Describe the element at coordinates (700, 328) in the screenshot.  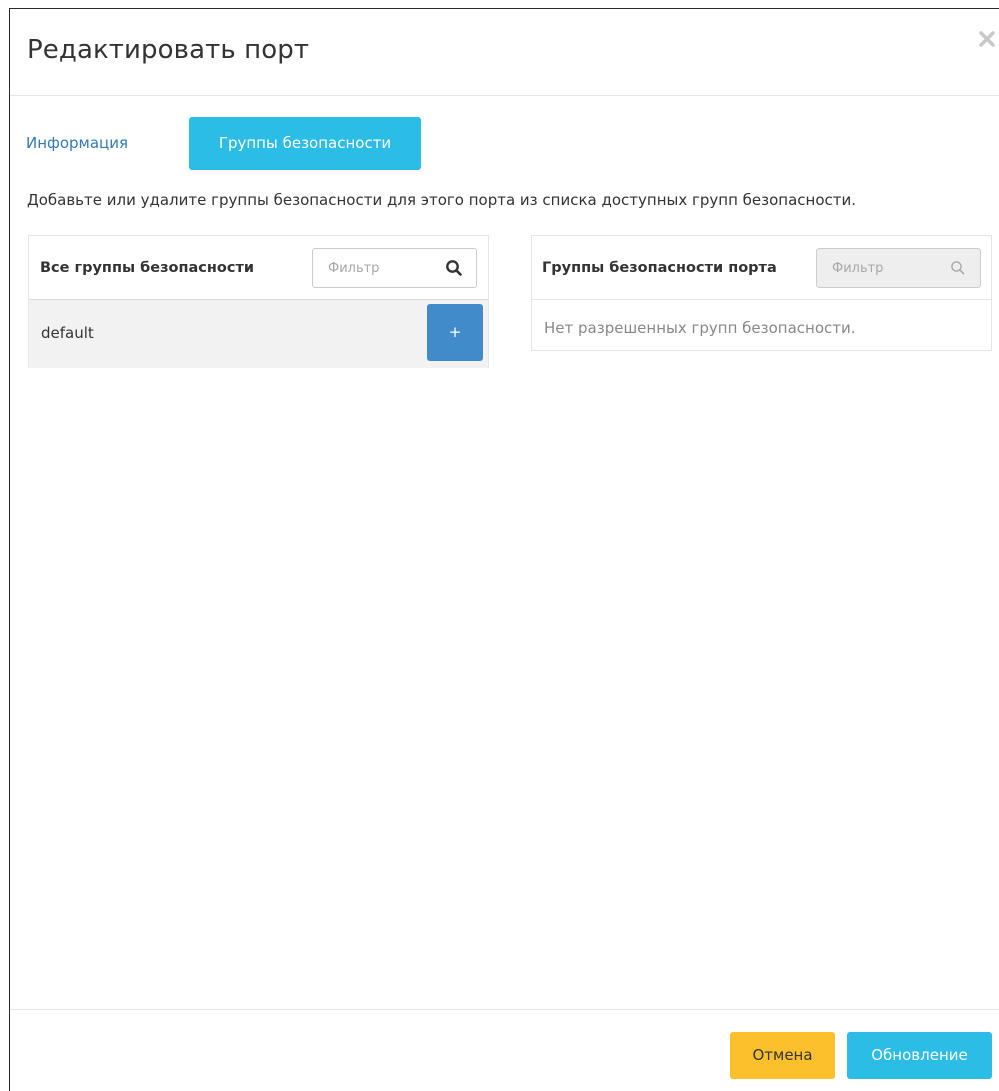
I see `empty-state-text: Нет разрешенных групп безопасности.` at that location.